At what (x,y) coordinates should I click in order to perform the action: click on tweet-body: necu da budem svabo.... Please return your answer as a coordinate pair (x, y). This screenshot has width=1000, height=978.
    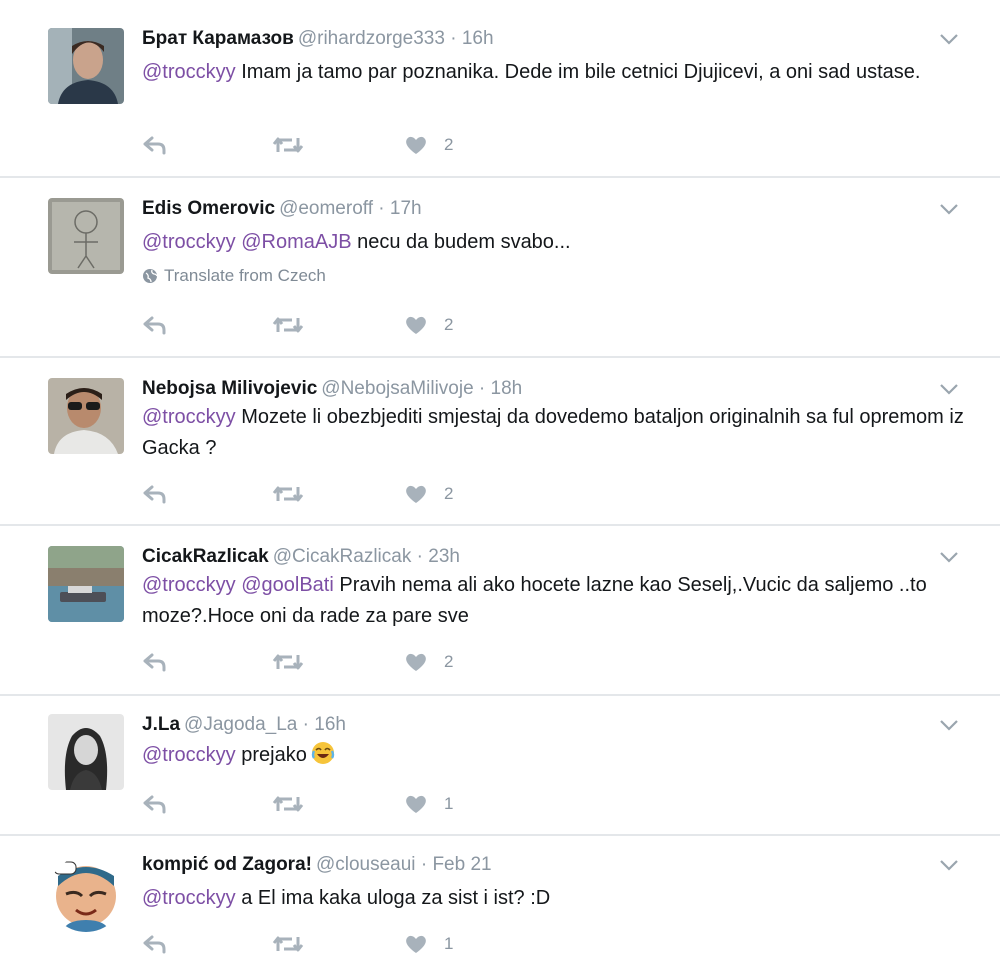
    Looking at the image, I should click on (464, 242).